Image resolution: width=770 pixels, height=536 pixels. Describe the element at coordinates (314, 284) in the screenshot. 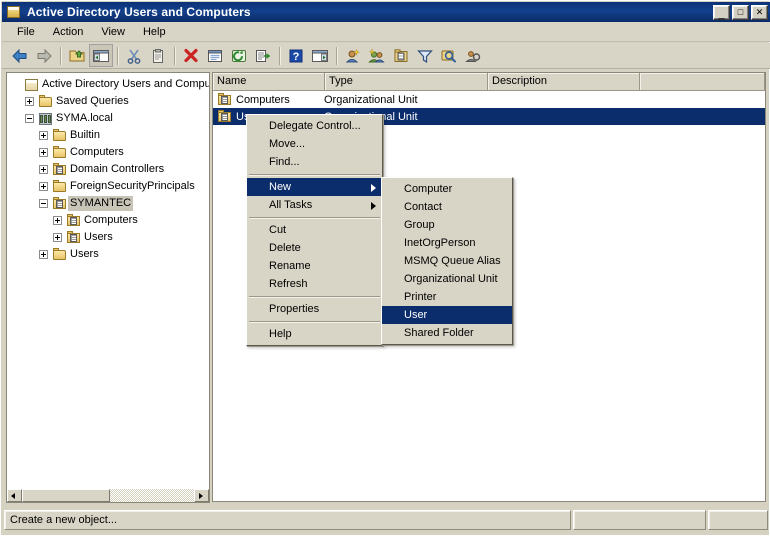

I see `ctx-refresh: Refresh` at that location.